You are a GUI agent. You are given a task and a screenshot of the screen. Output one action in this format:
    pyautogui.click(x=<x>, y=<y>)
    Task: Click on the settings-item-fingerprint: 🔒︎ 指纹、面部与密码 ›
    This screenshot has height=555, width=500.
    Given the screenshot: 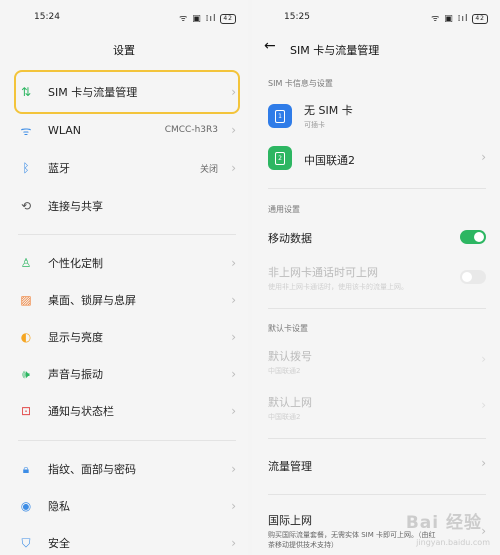 What is the action you would take?
    pyautogui.click(x=124, y=469)
    